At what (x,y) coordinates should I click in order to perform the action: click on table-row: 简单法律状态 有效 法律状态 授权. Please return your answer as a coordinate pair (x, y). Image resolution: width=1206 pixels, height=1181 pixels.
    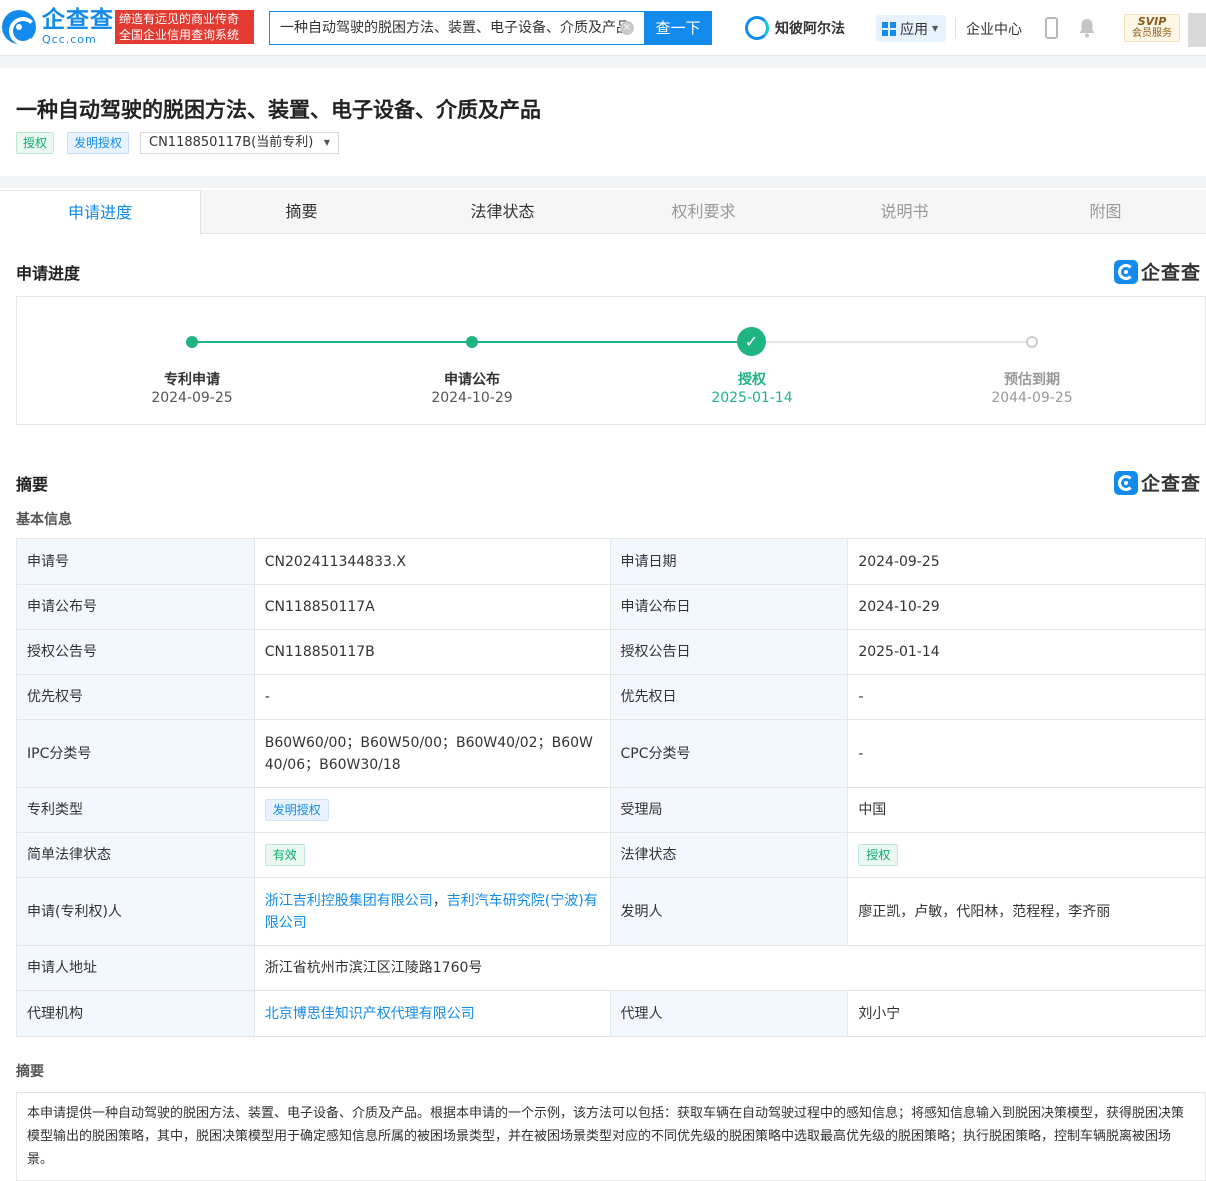
    Looking at the image, I should click on (611, 855).